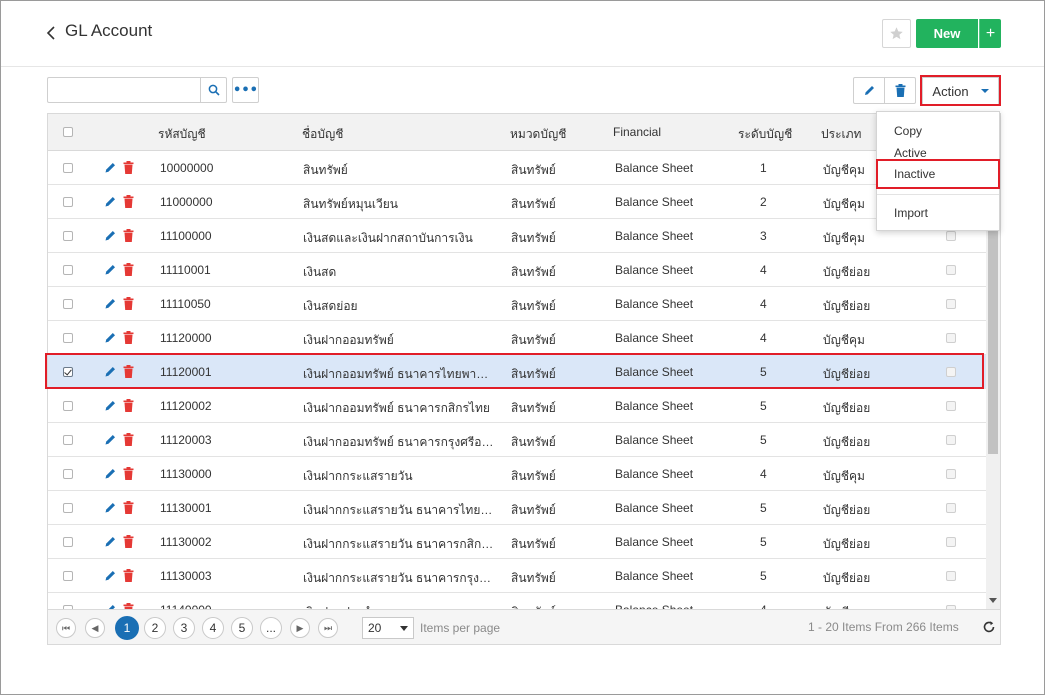 The height and width of the screenshot is (695, 1045). What do you see at coordinates (538, 134) in the screenshot?
I see `column-header-category: หมวดบัญชี` at bounding box center [538, 134].